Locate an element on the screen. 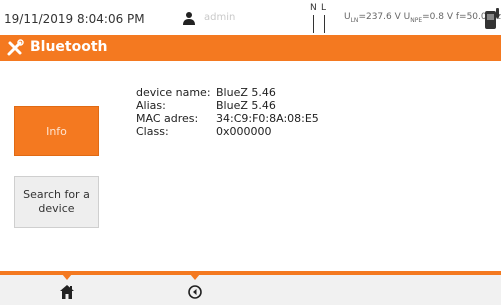 The height and width of the screenshot is (305, 501). info-row: MAC adres: 34:C9:F0:8A:08:E5 is located at coordinates (227, 118).